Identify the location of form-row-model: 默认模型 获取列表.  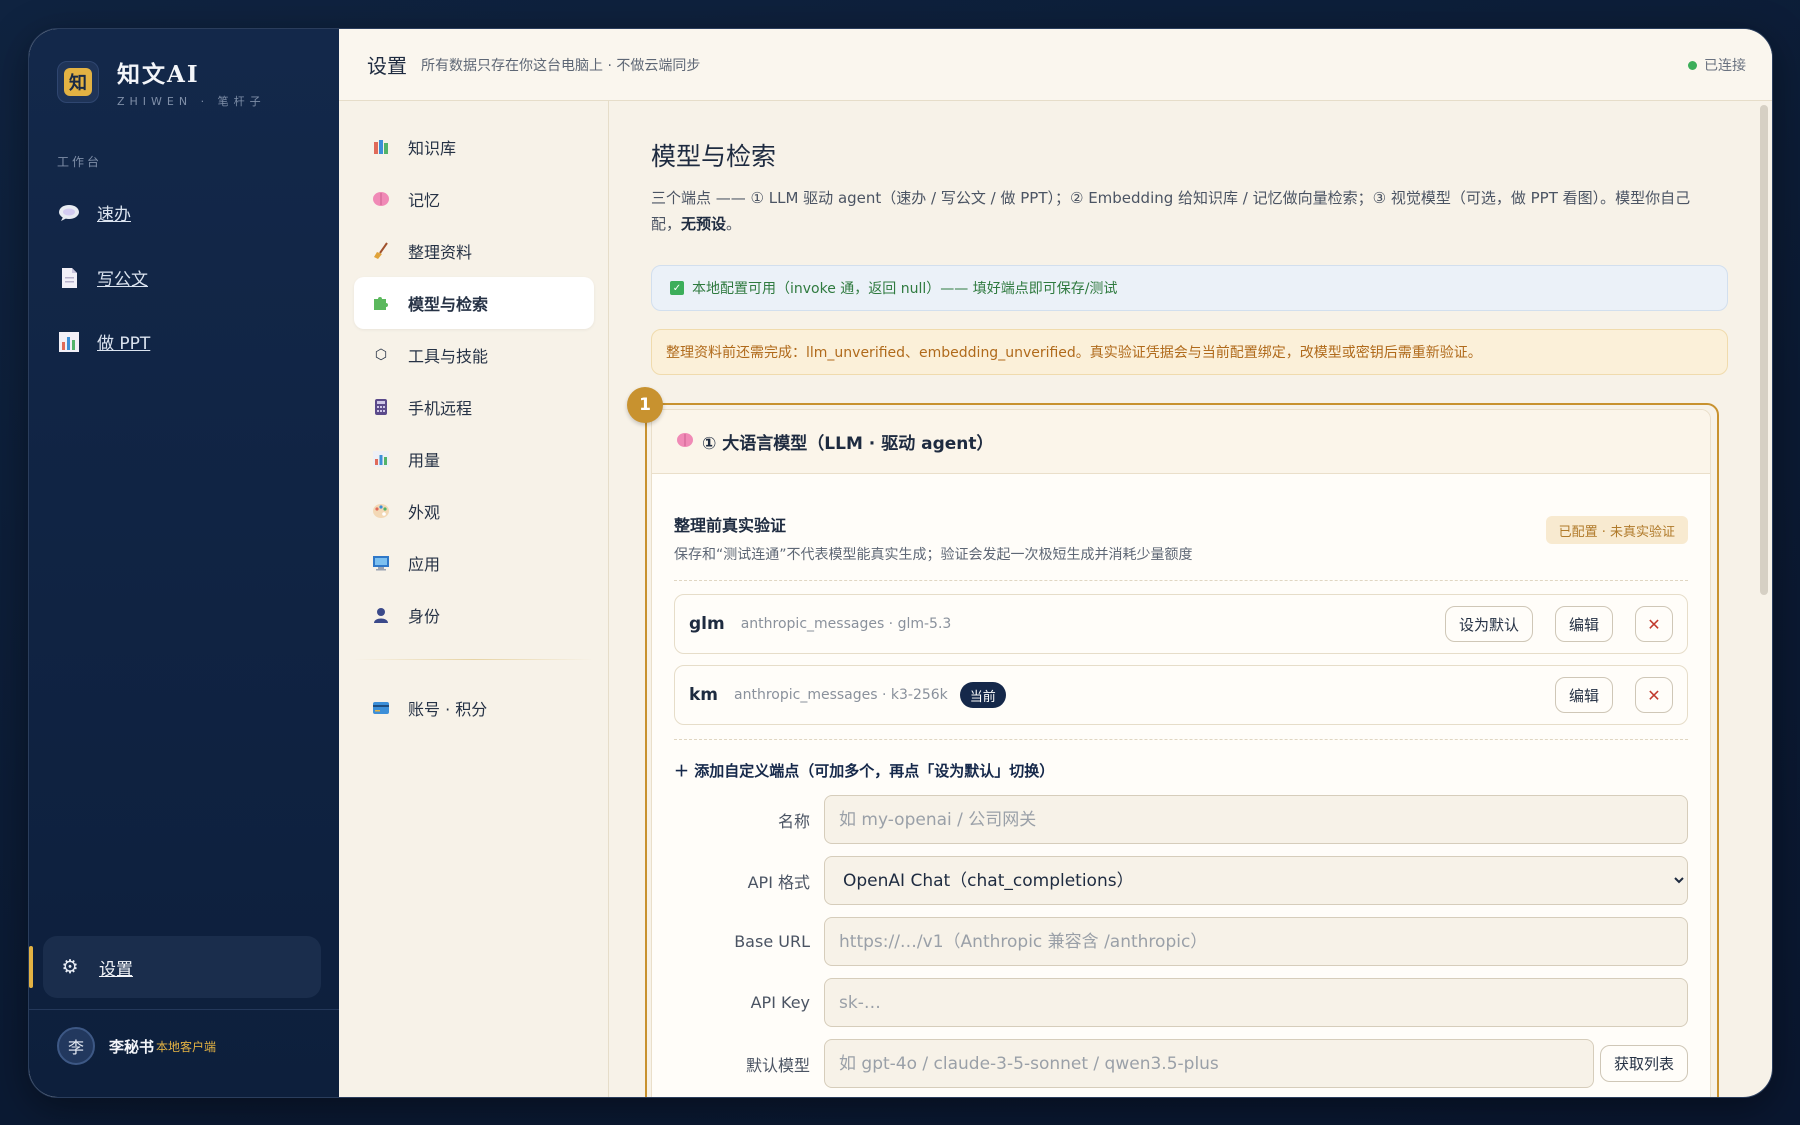
(1181, 1063).